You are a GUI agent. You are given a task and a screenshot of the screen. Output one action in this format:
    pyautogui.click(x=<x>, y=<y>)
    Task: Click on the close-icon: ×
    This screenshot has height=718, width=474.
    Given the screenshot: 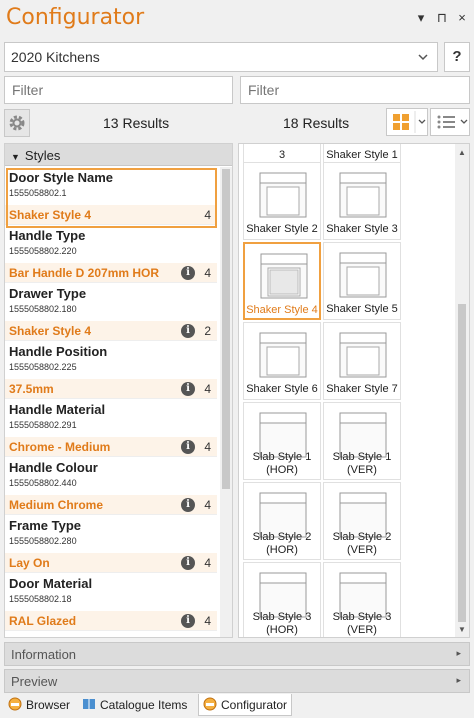 What is the action you would take?
    pyautogui.click(x=462, y=17)
    